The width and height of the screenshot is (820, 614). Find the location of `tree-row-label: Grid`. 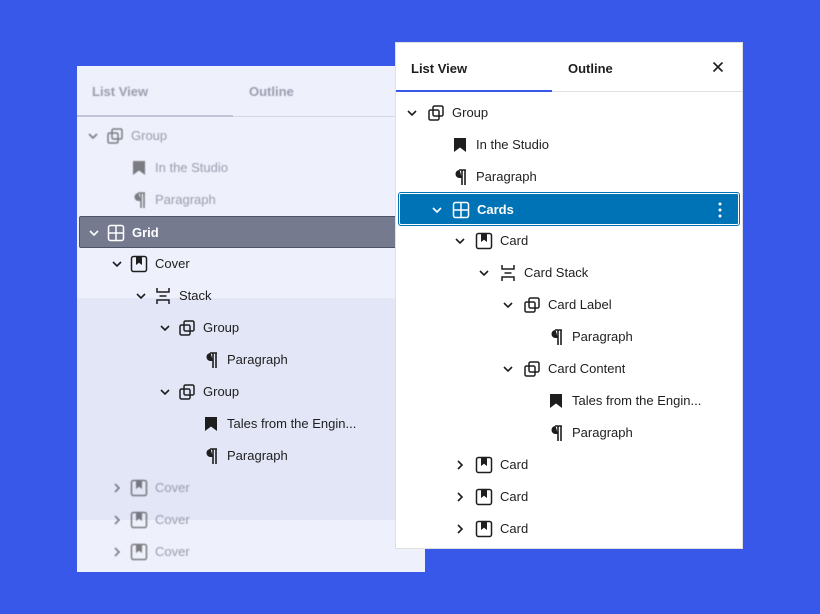

tree-row-label: Grid is located at coordinates (145, 232).